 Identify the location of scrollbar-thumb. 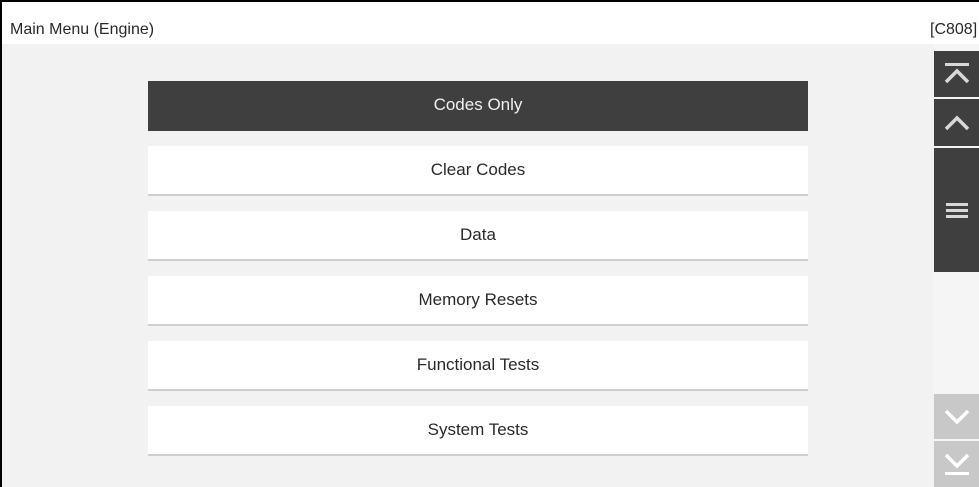
(956, 210).